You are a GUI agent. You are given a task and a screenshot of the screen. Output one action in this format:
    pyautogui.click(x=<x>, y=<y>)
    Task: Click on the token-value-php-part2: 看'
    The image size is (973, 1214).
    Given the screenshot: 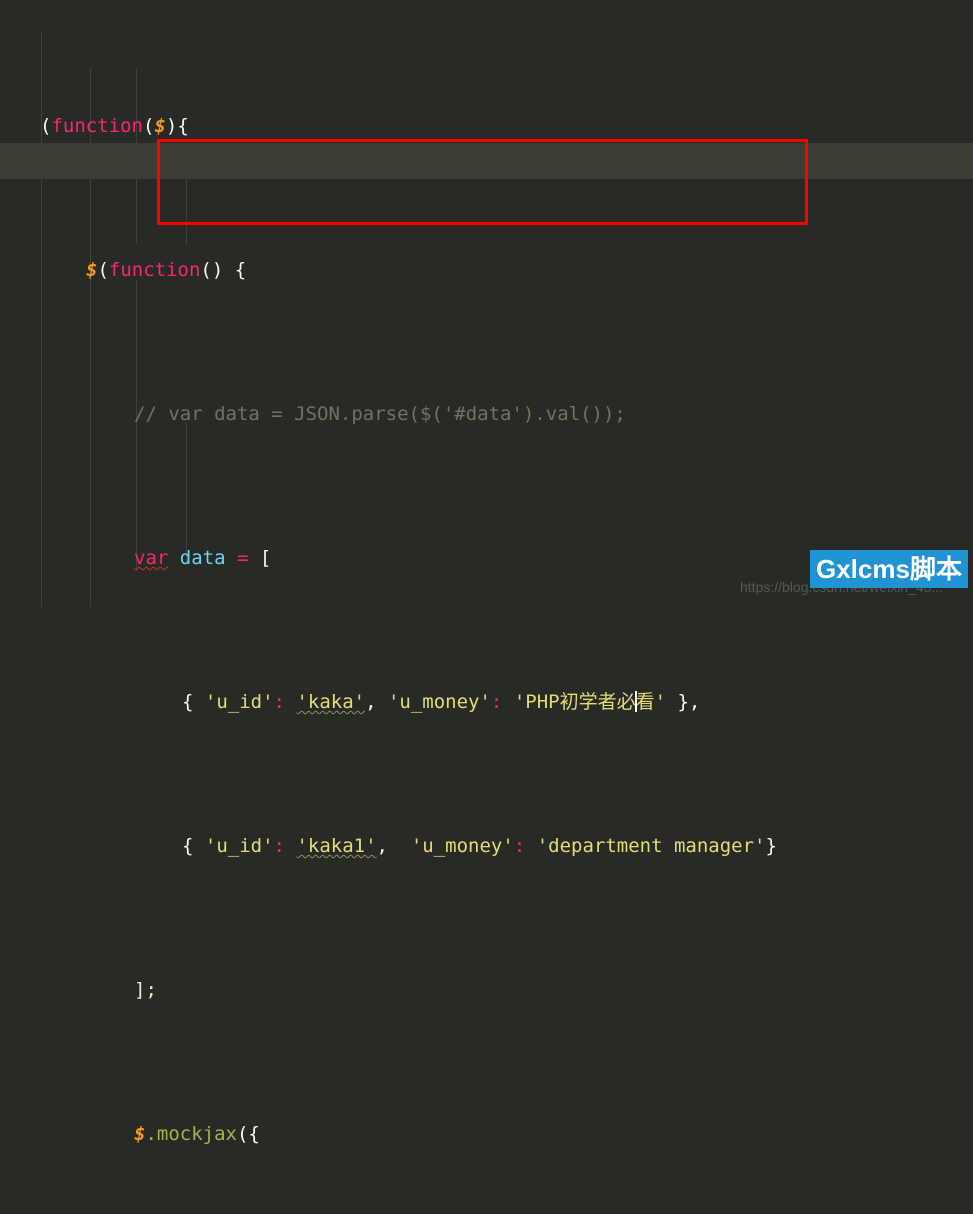 What is the action you would take?
    pyautogui.click(x=651, y=702)
    